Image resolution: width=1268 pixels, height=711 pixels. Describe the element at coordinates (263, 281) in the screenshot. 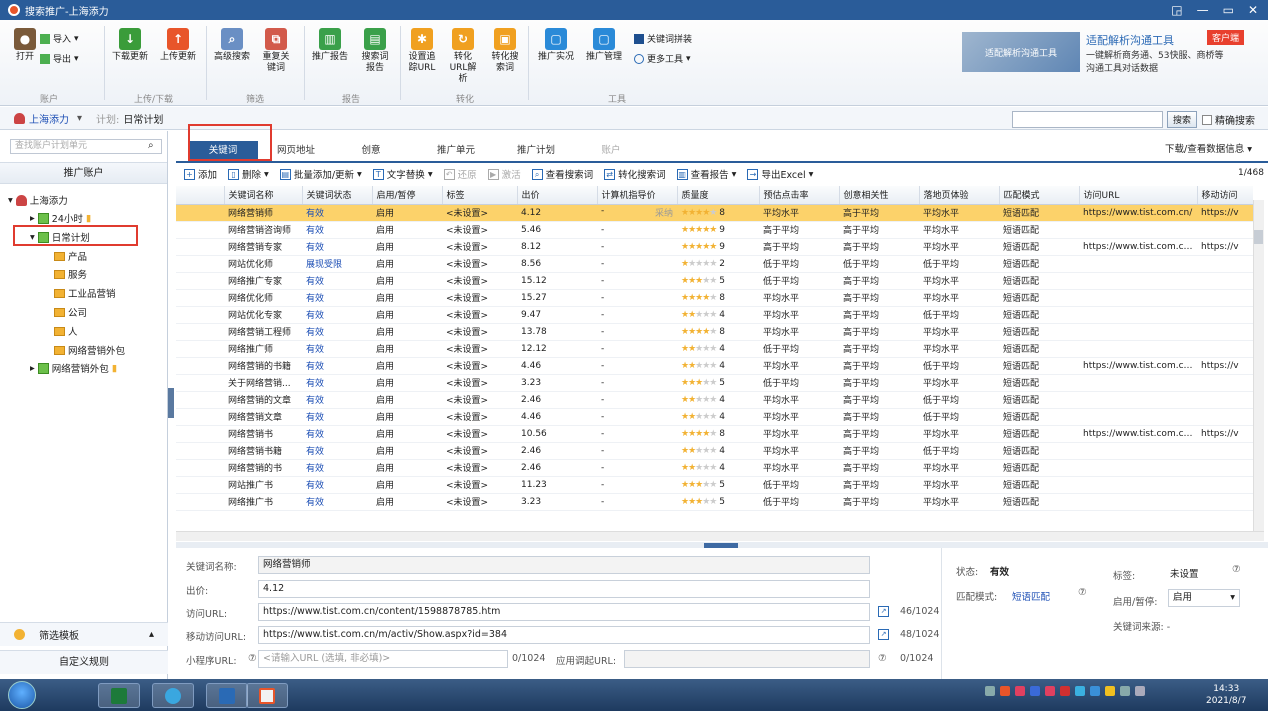

I see `cell-kw: 网络推广专家` at that location.